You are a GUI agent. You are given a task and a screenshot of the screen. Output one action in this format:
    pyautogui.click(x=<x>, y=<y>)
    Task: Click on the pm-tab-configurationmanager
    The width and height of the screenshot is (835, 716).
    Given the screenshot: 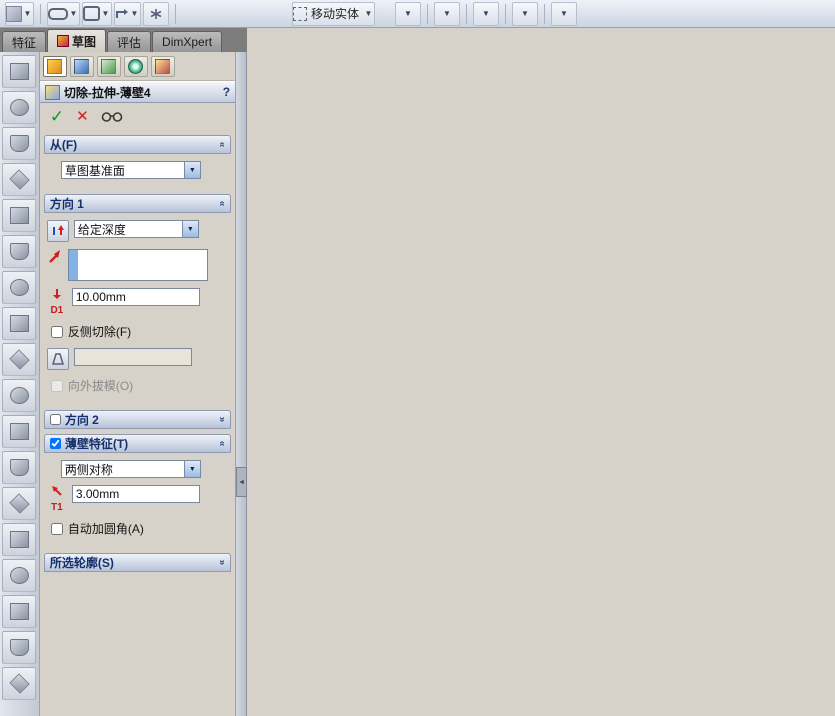 What is the action you would take?
    pyautogui.click(x=108, y=66)
    